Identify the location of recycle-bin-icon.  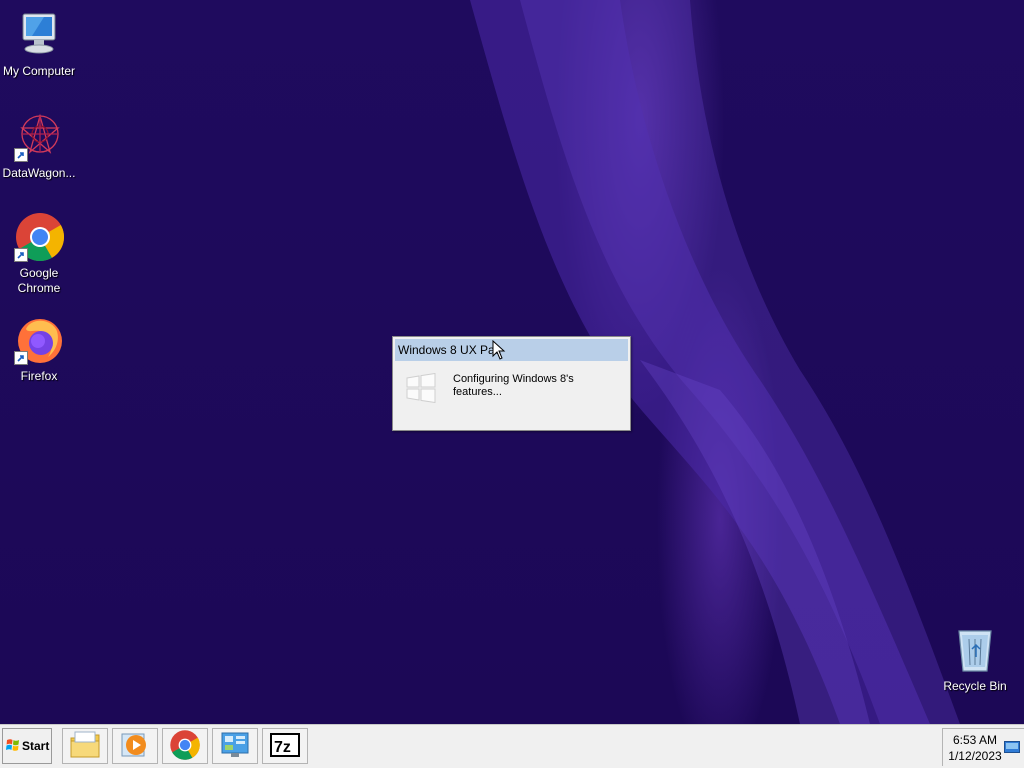
(975, 650).